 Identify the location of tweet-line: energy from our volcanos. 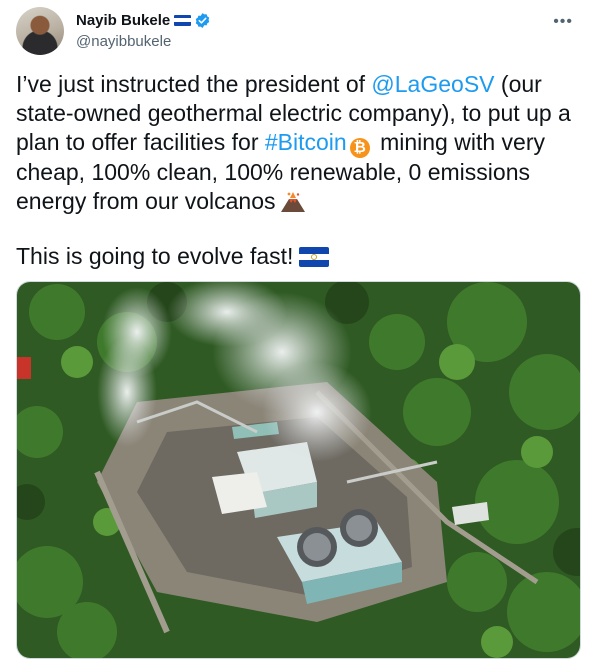
(298, 201).